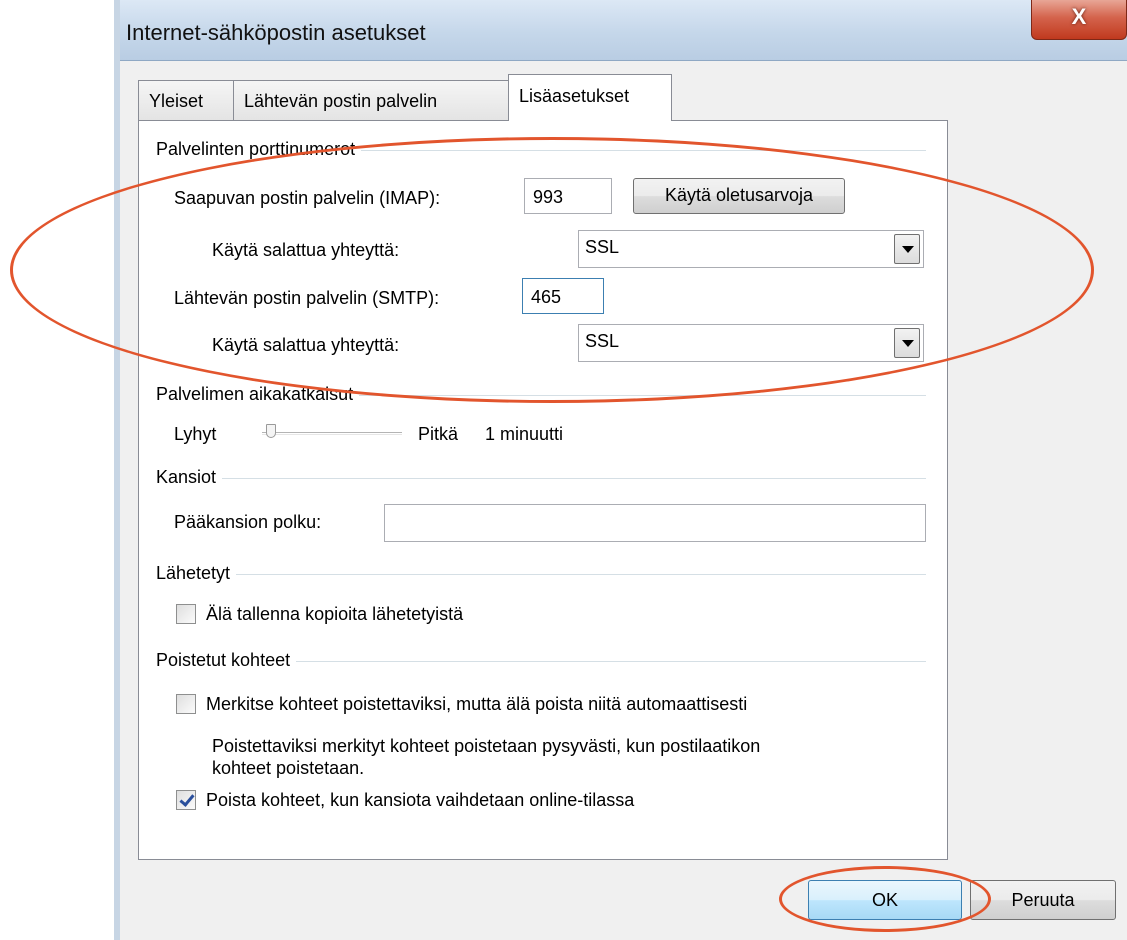 The width and height of the screenshot is (1127, 940). Describe the element at coordinates (1079, 16) in the screenshot. I see `close-icon: X` at that location.